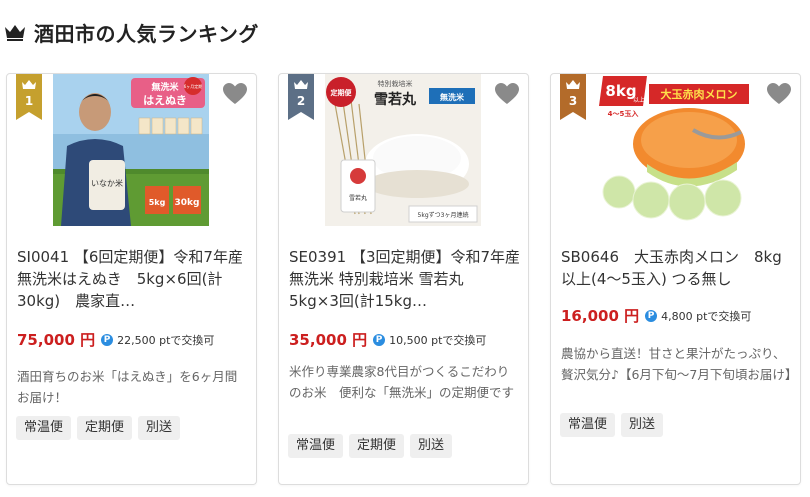 This screenshot has width=810, height=497. What do you see at coordinates (675, 150) in the screenshot?
I see `product-image: 8kg 以上 大玉赤肉メロン 4～5玉入` at bounding box center [675, 150].